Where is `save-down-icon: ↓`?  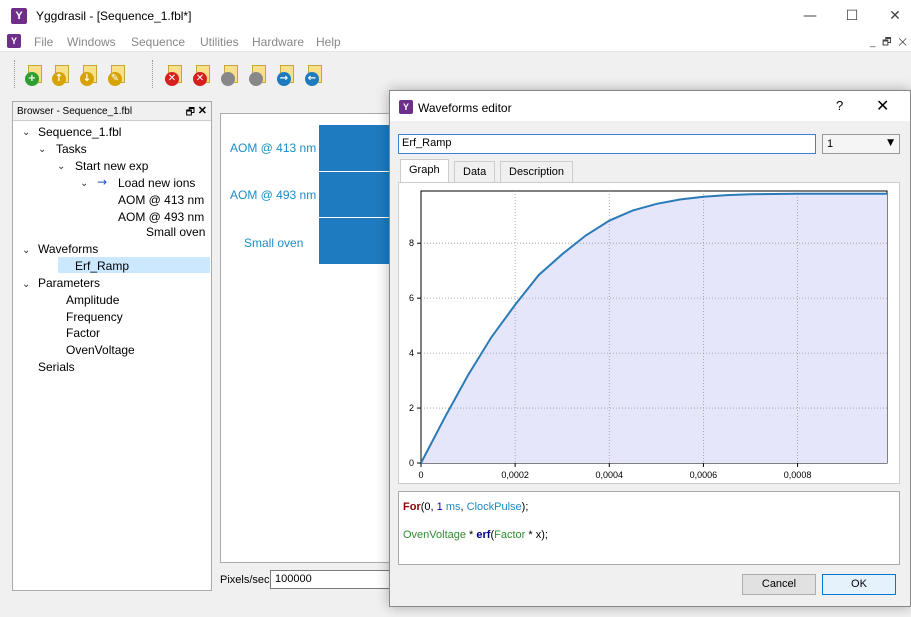 save-down-icon: ↓ is located at coordinates (87, 79).